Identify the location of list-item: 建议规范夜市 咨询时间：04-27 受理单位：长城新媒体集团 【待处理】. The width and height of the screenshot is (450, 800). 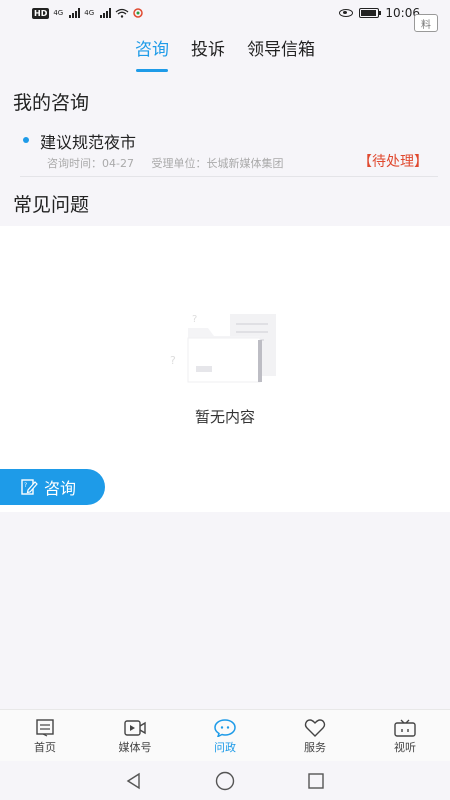
(229, 151).